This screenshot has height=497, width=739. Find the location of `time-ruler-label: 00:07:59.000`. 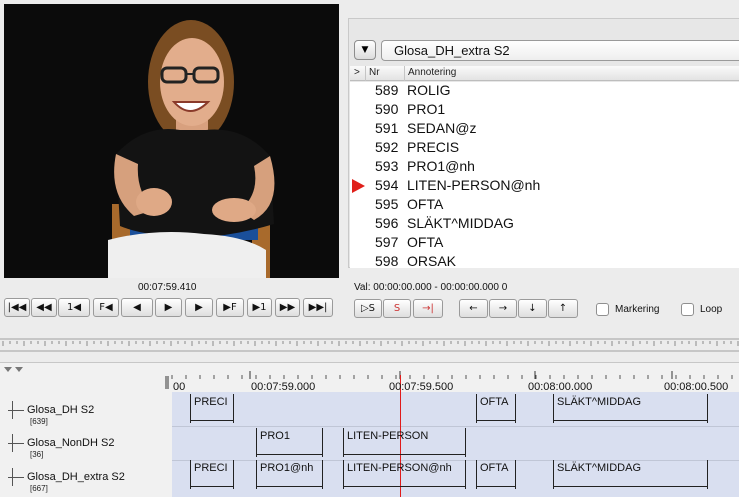

time-ruler-label: 00:07:59.000 is located at coordinates (283, 387).